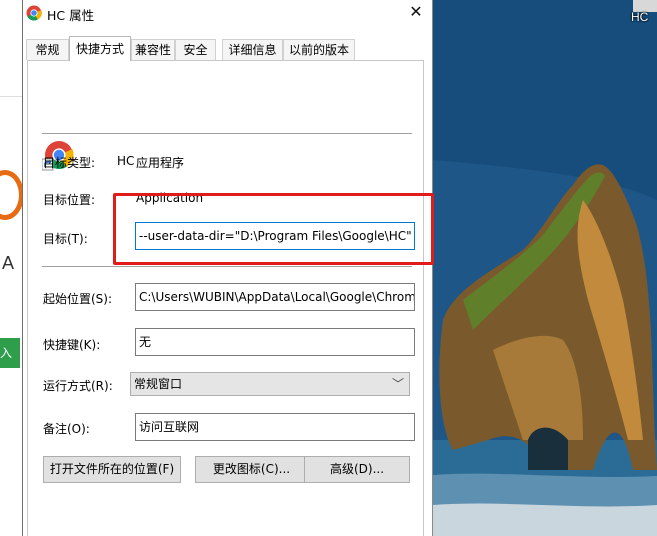  Describe the element at coordinates (195, 49) in the screenshot. I see `tab-security: 安全` at that location.